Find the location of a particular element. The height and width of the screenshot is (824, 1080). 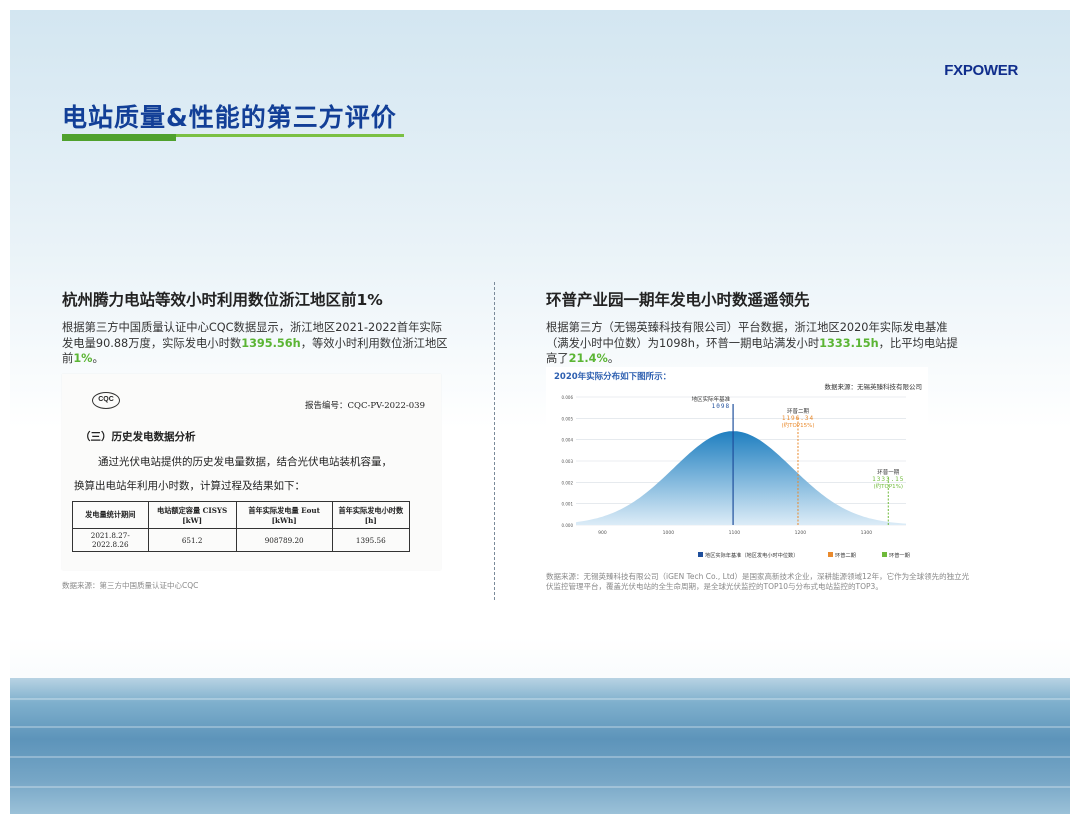

table-header-cell: 首年实际发电小时数 [h] is located at coordinates (371, 515).